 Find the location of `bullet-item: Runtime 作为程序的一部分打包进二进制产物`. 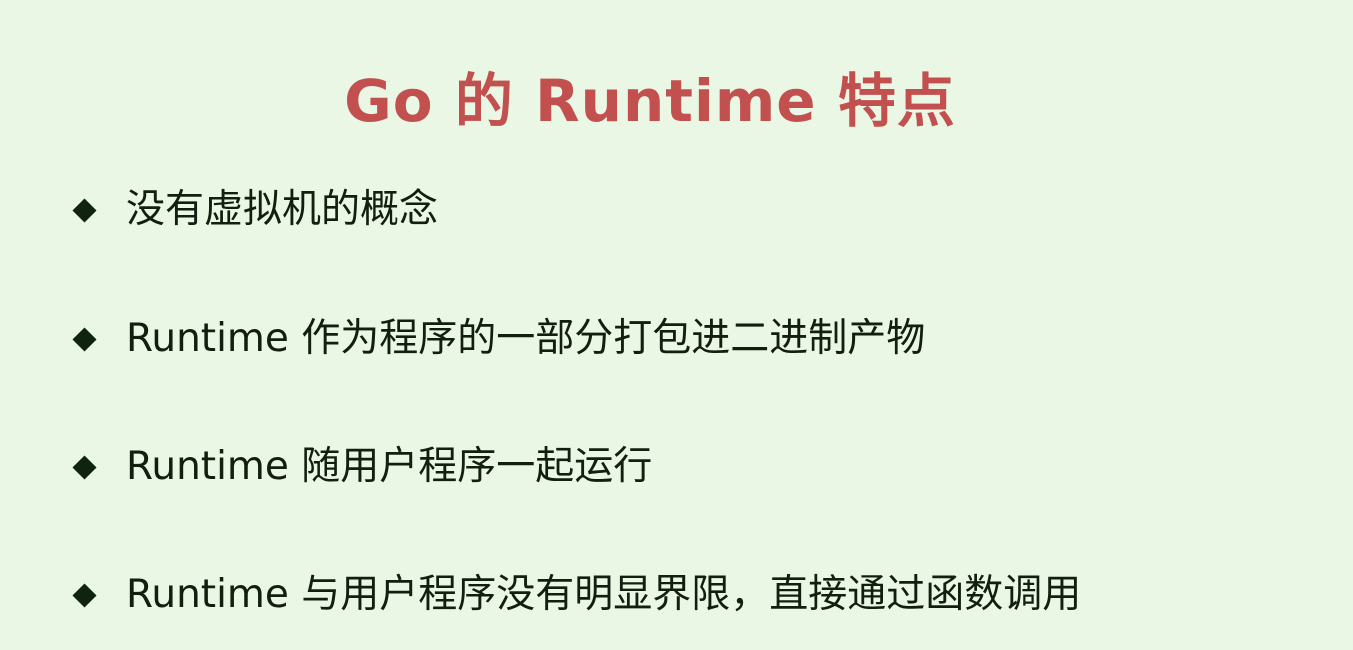

bullet-item: Runtime 作为程序的一部分打包进二进制产物 is located at coordinates (498, 339).